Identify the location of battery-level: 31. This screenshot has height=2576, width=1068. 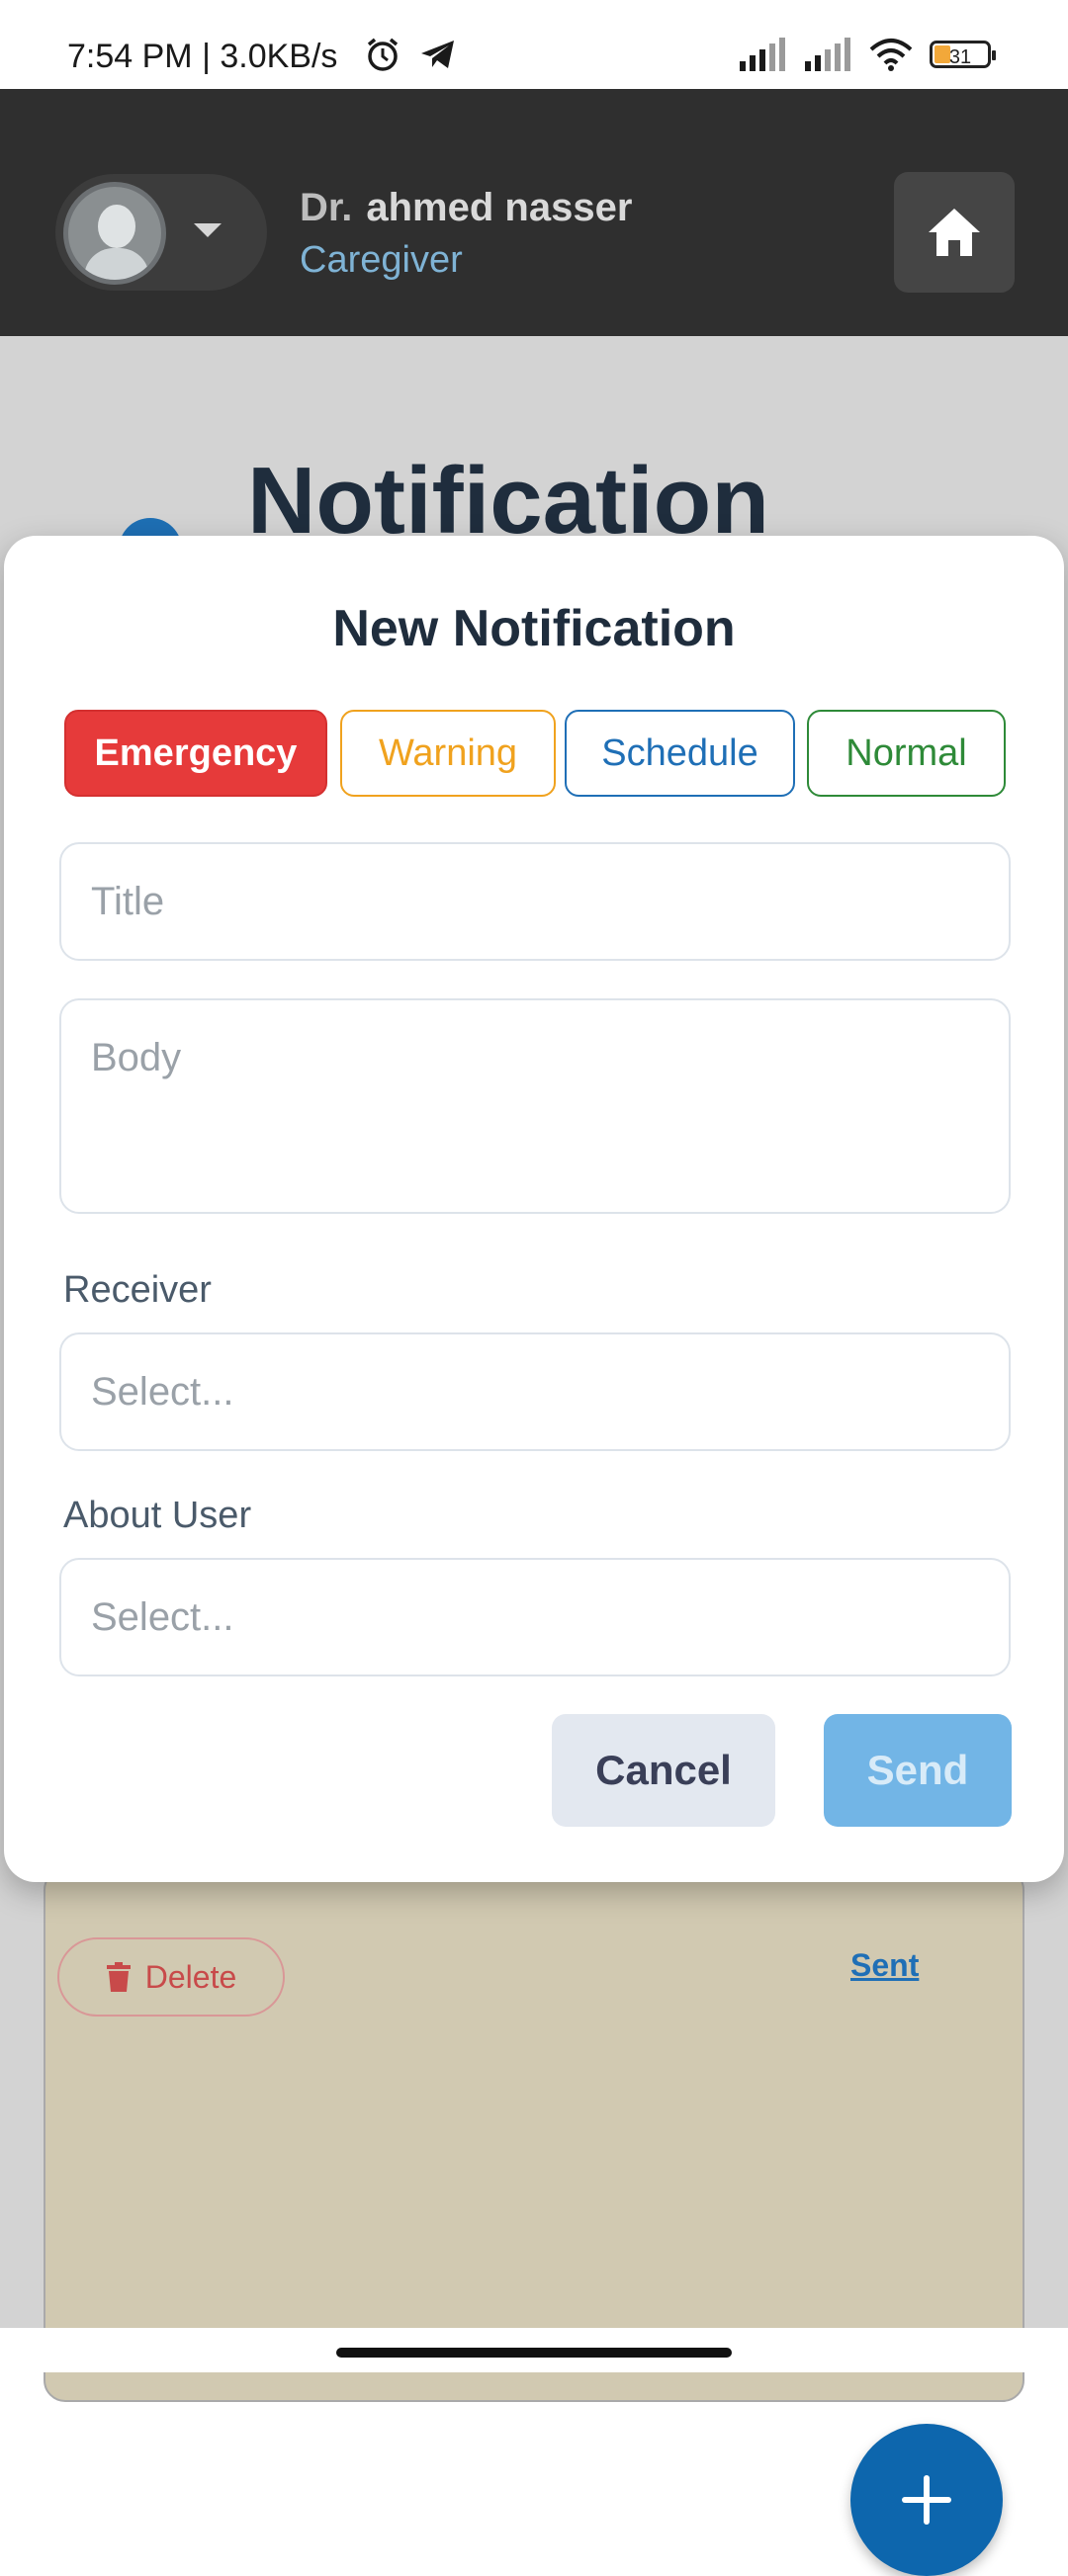
(960, 57).